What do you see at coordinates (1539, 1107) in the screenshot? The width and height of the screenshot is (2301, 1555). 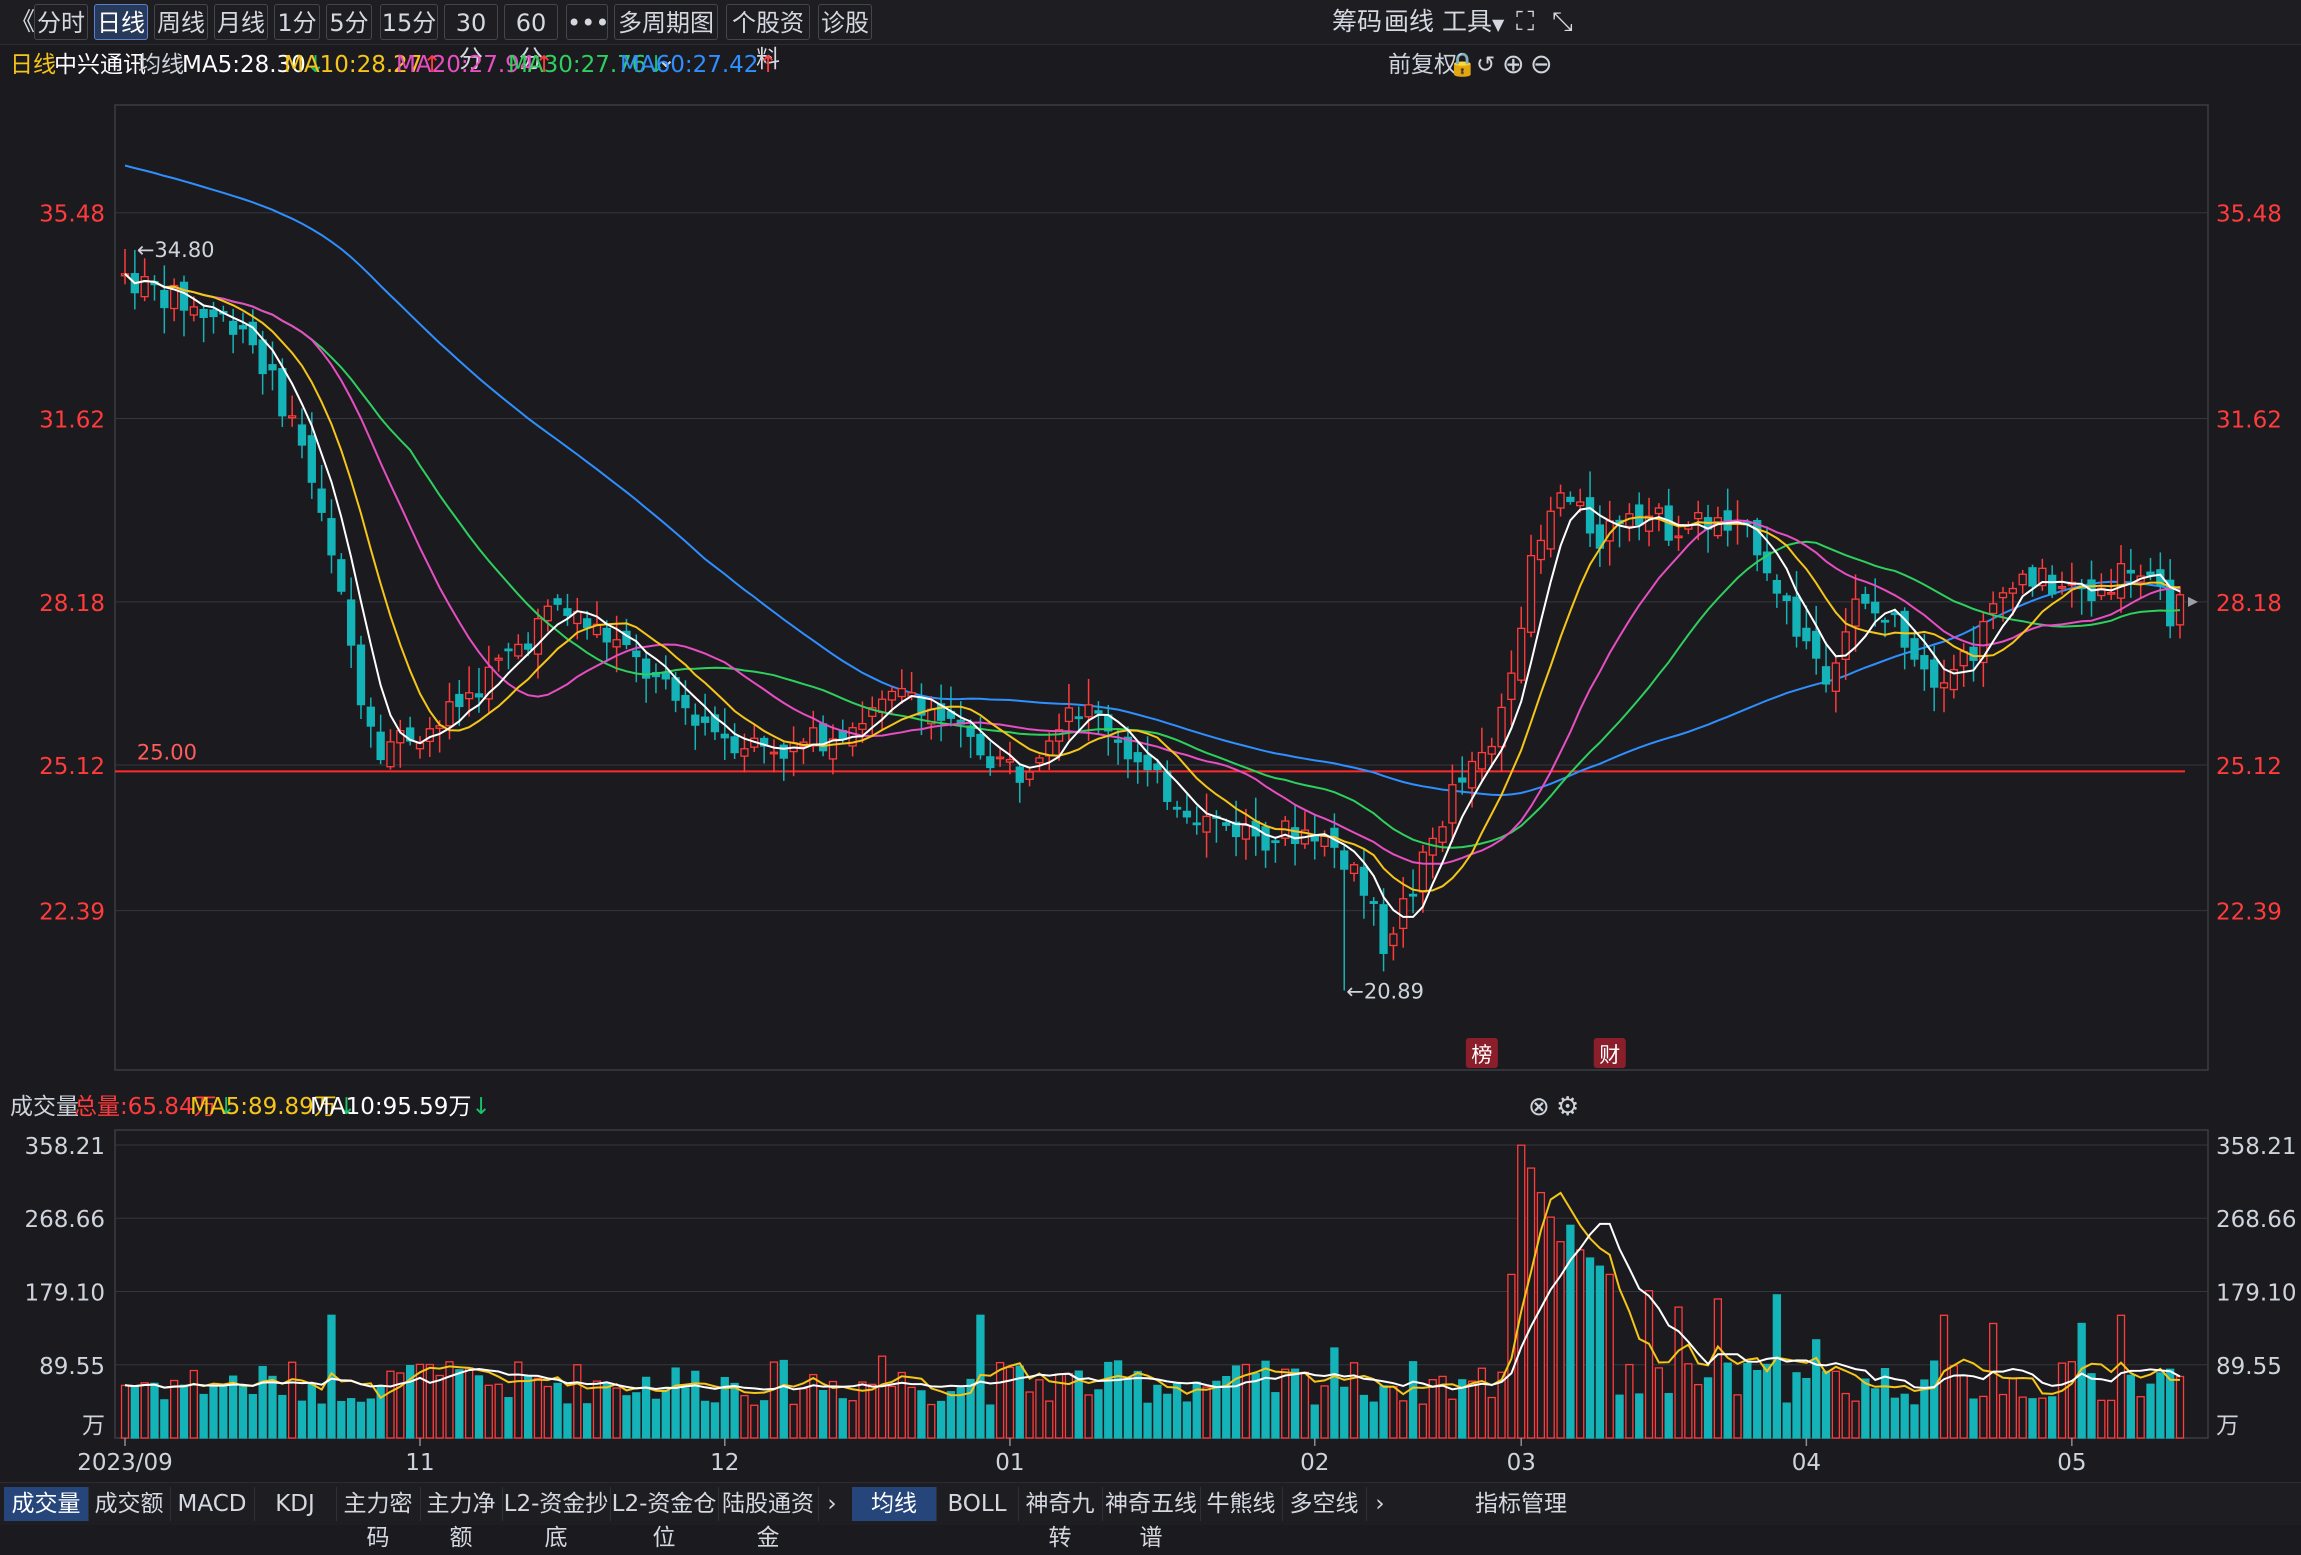 I see `close-icon: ⊗` at bounding box center [1539, 1107].